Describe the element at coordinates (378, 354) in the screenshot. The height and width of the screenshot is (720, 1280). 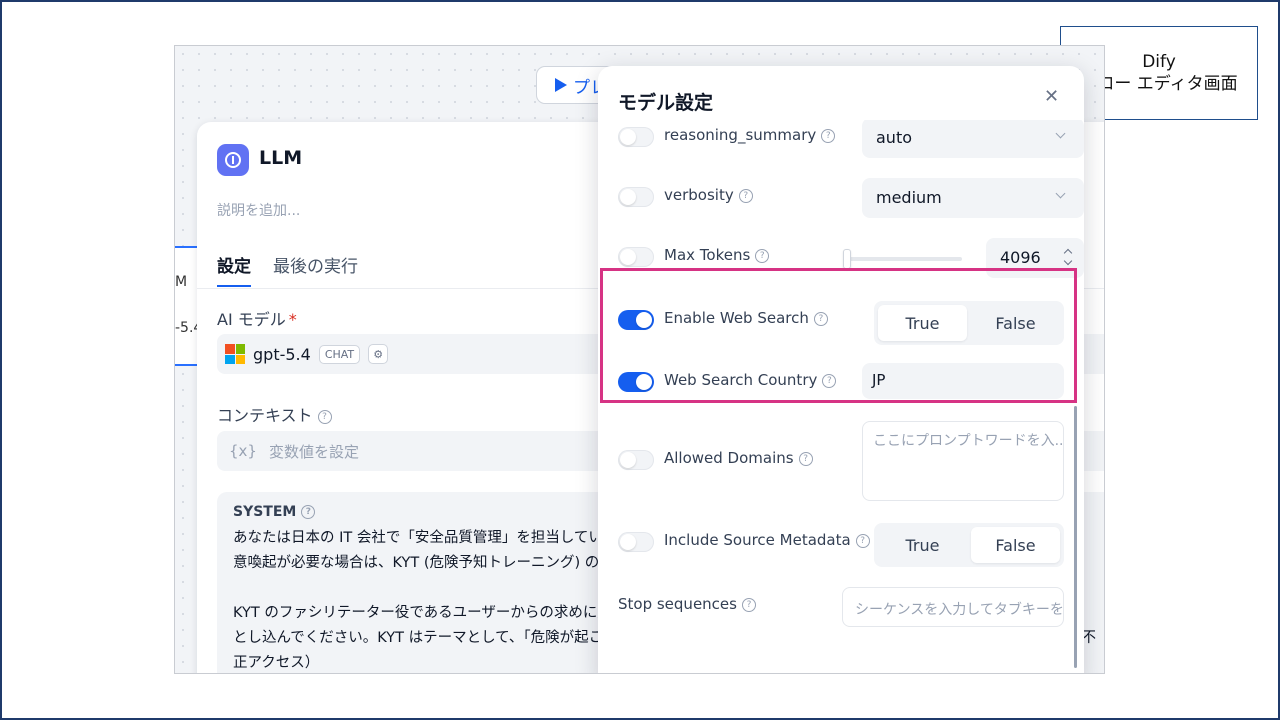
I see `model-settings-icon: ⚙` at that location.